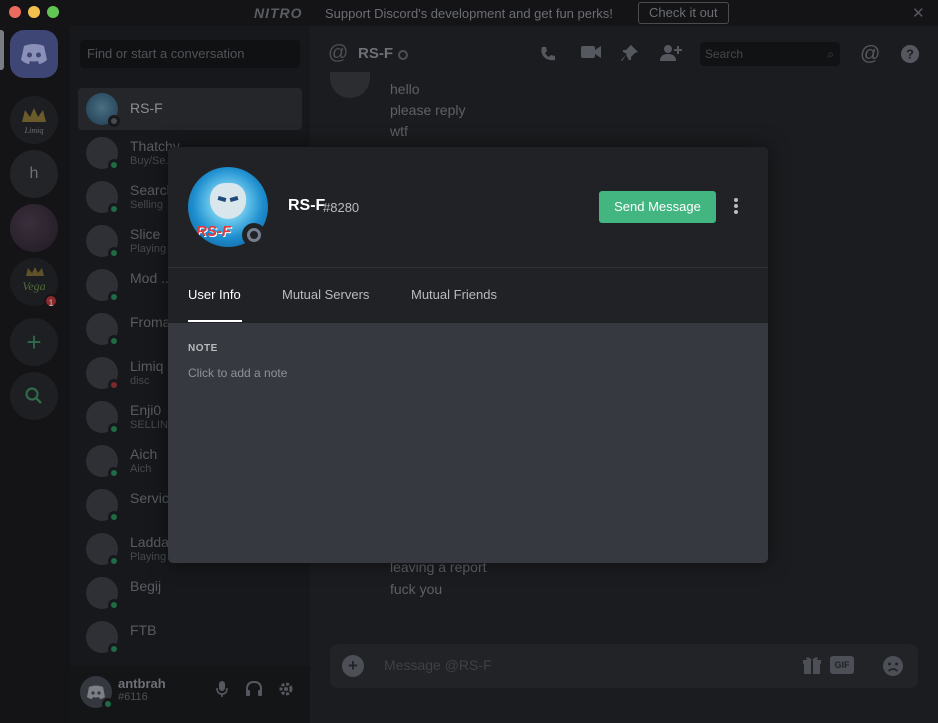 This screenshot has width=938, height=723. What do you see at coordinates (428, 110) in the screenshot?
I see `message-text: please reply` at bounding box center [428, 110].